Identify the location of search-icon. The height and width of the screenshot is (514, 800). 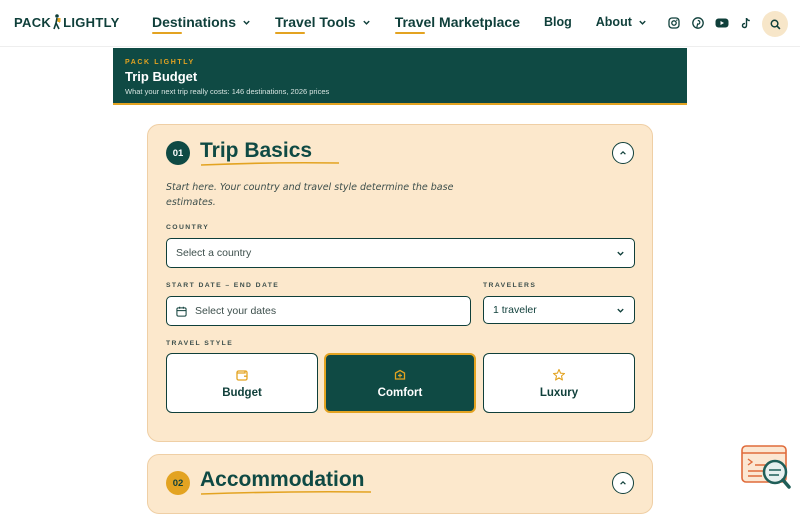
(775, 24).